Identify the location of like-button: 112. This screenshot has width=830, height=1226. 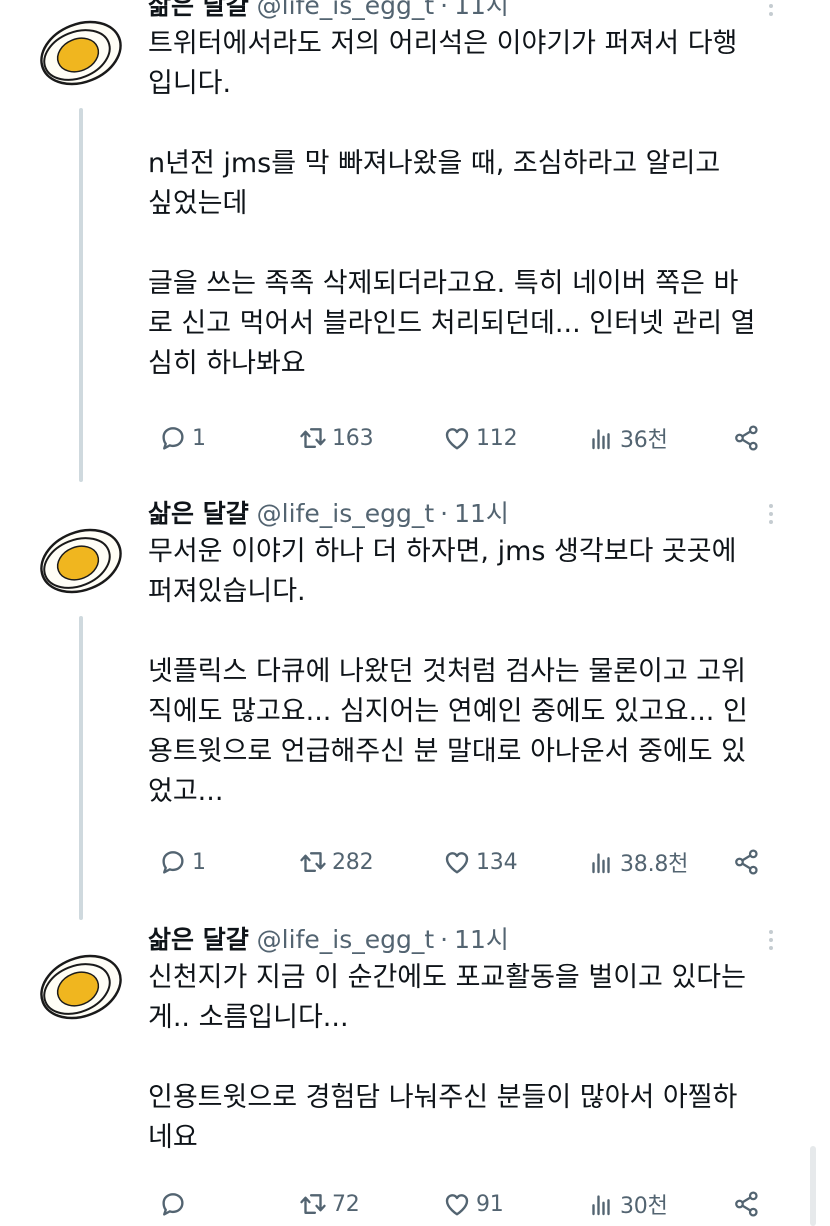
(480, 438).